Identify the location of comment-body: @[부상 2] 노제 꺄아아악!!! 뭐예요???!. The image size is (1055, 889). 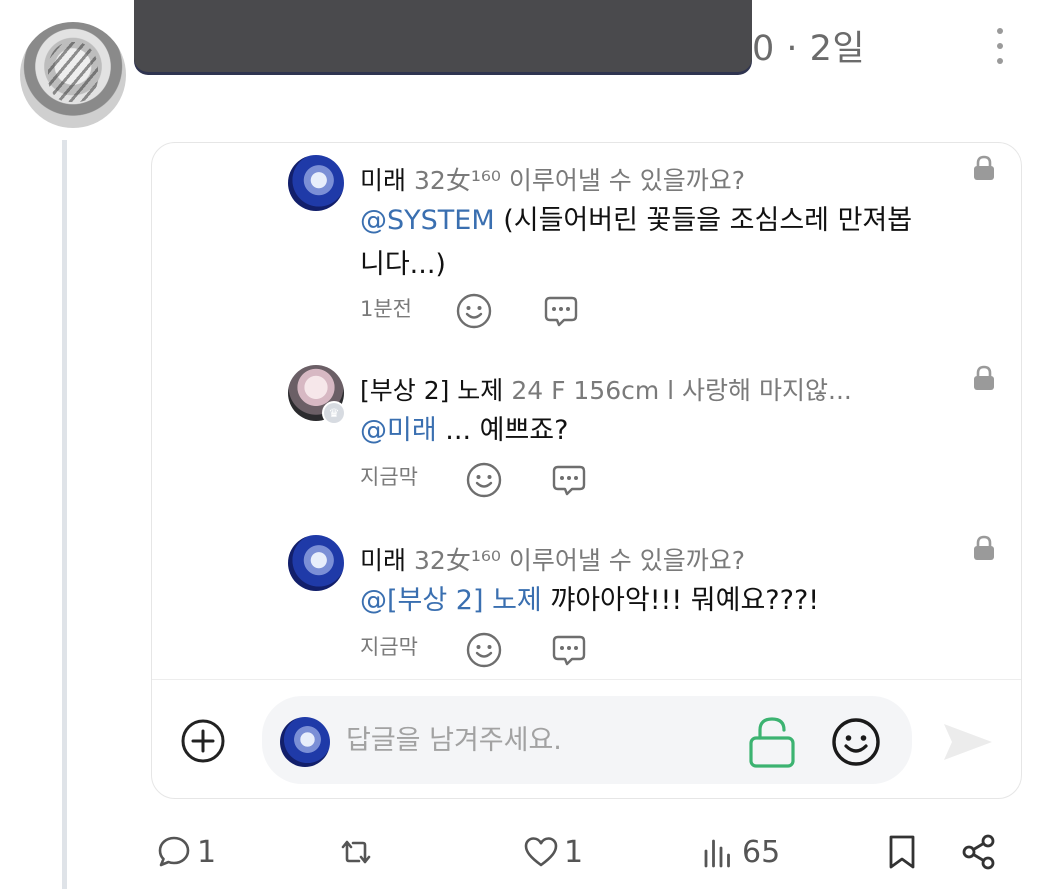
(640, 601).